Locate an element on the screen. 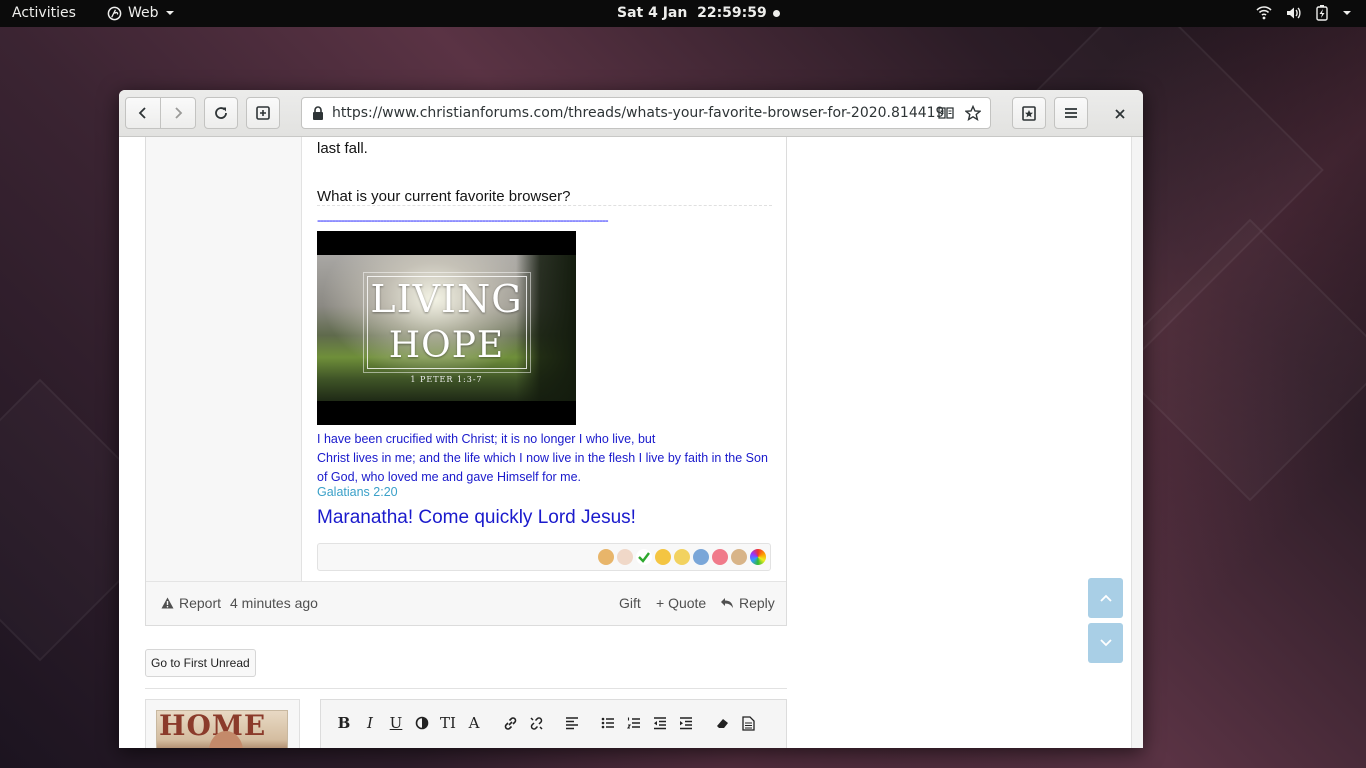 This screenshot has width=1366, height=768. outdent-icon is located at coordinates (660, 723).